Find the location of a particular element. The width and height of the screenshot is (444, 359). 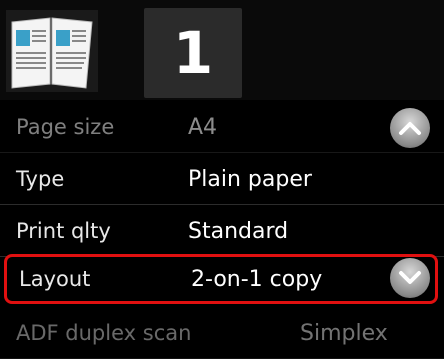

layout-label: Layout is located at coordinates (55, 279).